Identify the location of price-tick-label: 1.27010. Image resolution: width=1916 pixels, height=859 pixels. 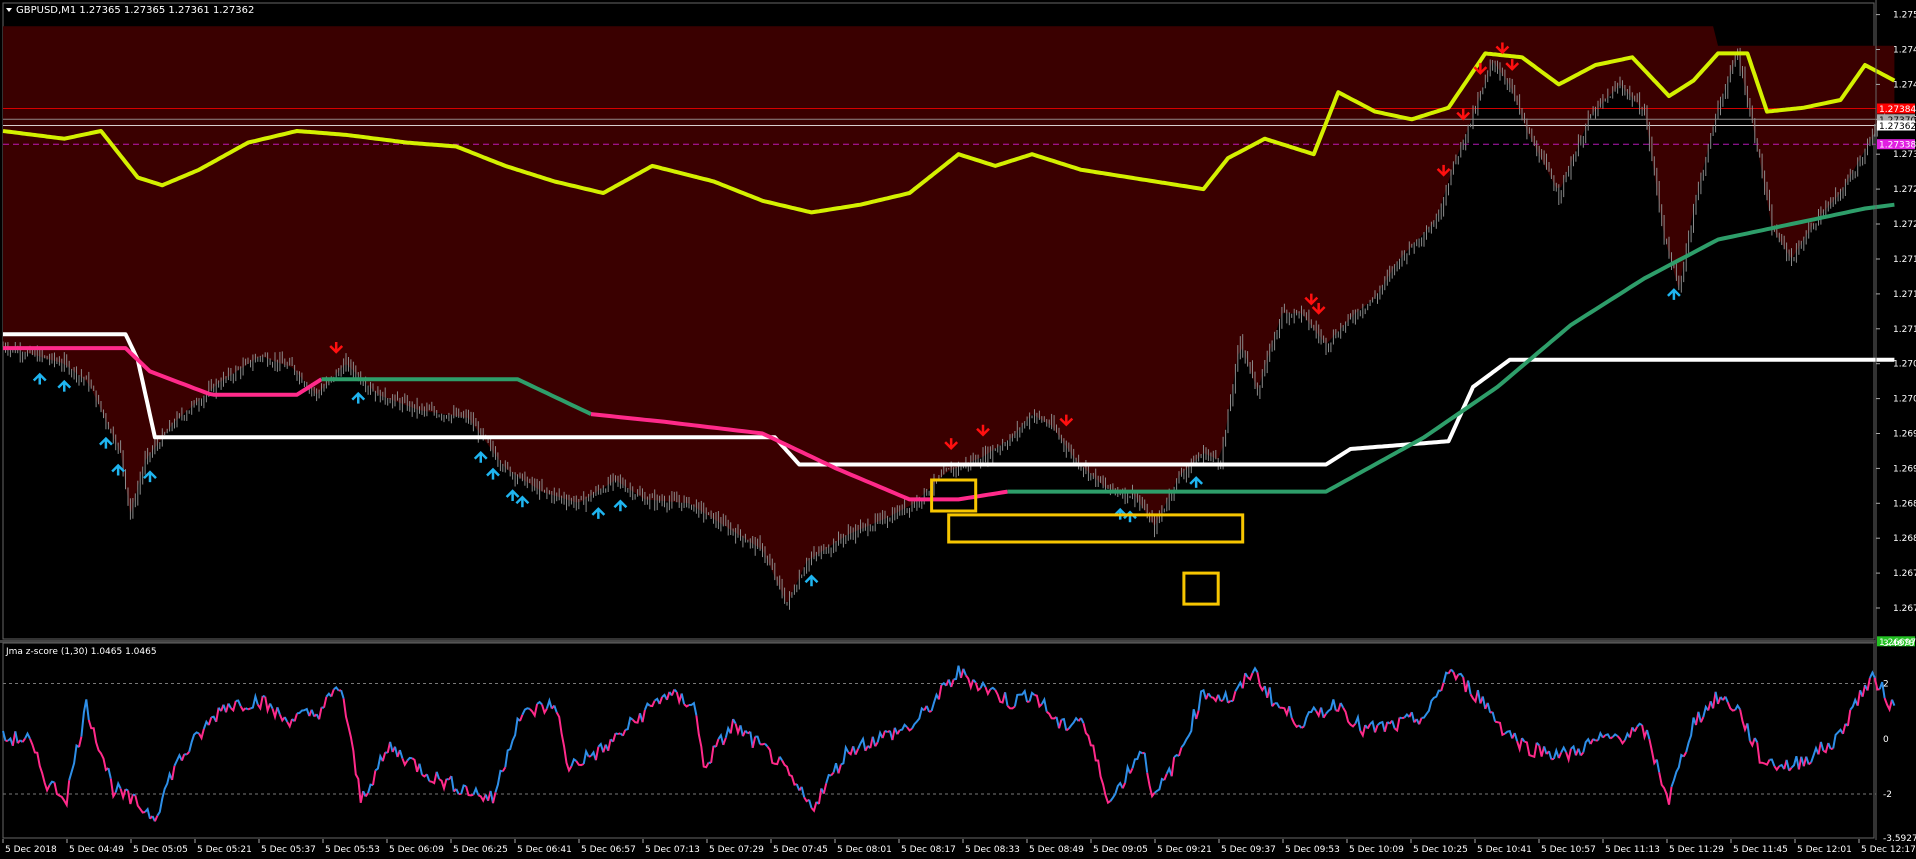
(1904, 400).